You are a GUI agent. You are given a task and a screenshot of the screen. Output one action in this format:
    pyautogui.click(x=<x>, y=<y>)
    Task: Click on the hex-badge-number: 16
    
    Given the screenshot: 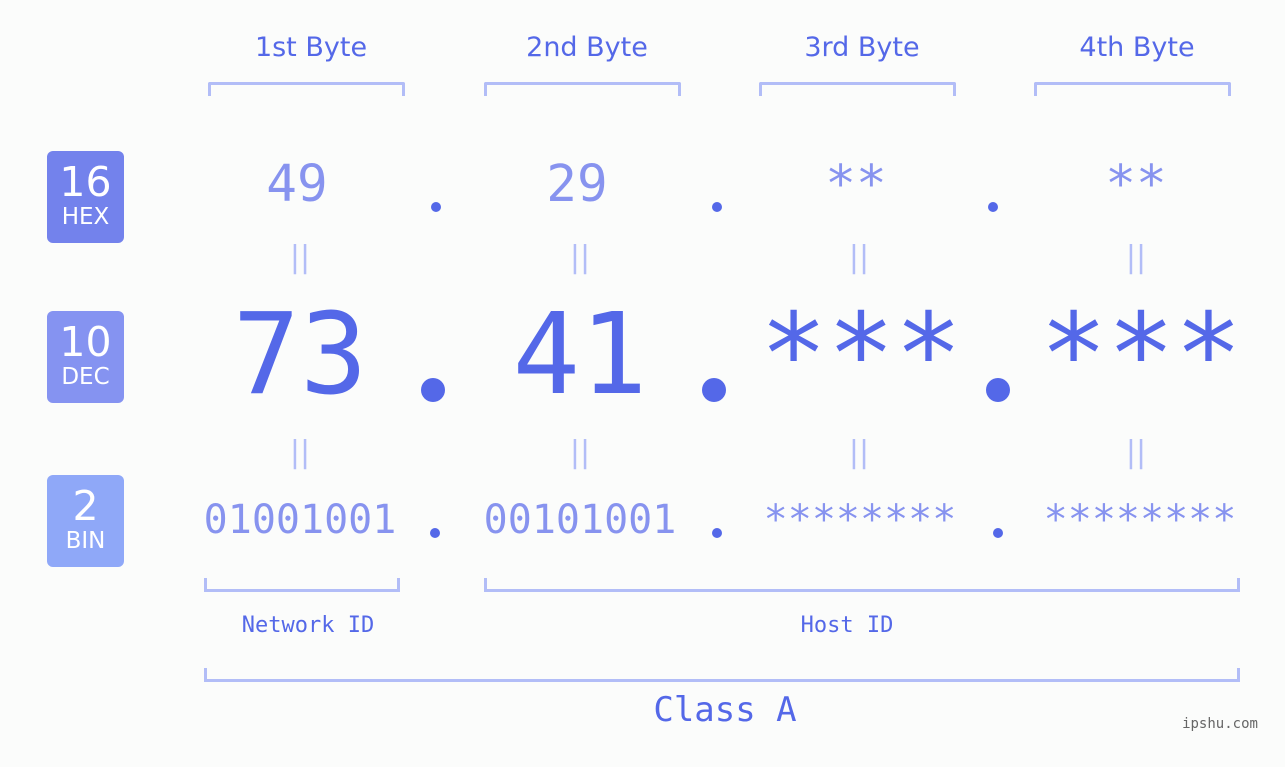 What is the action you would take?
    pyautogui.click(x=85, y=182)
    